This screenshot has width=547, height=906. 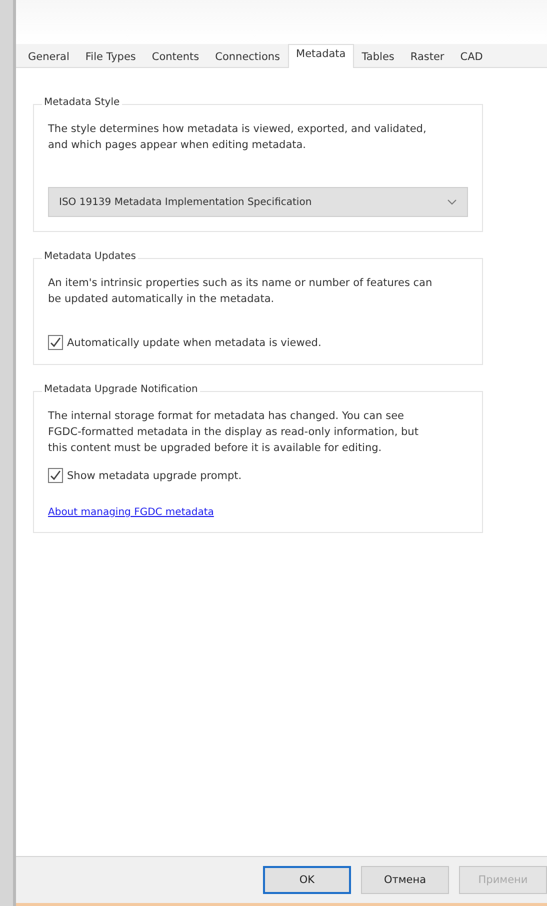 I want to click on checkbox-label: Automatically update when metadata is viewed., so click(x=194, y=342).